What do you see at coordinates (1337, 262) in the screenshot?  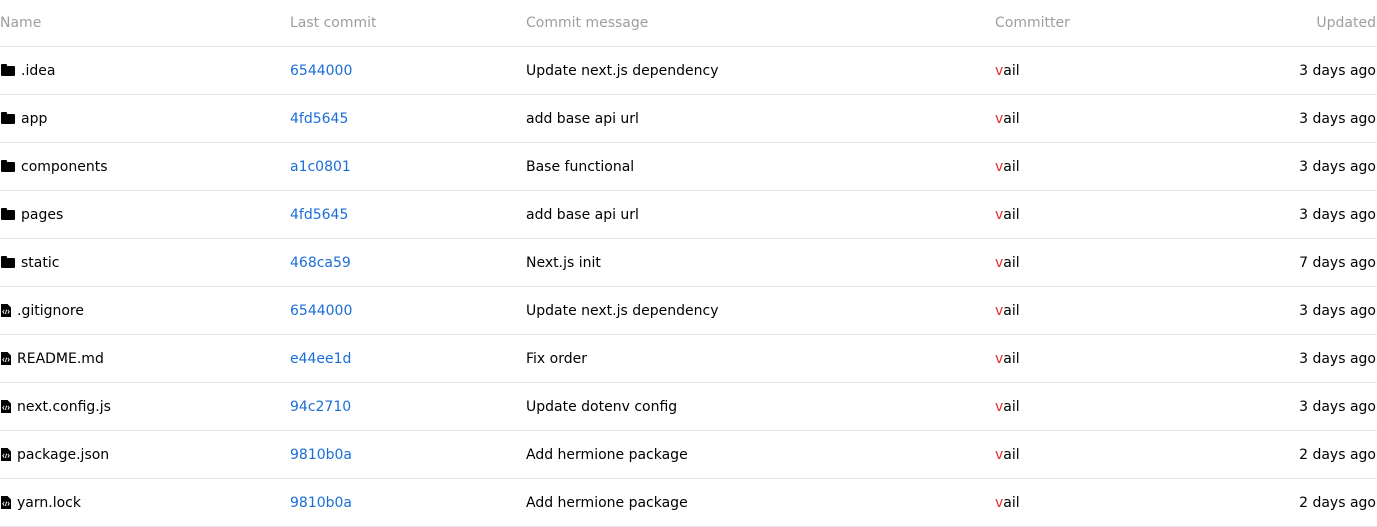 I see `updated-time: 7 days ago` at bounding box center [1337, 262].